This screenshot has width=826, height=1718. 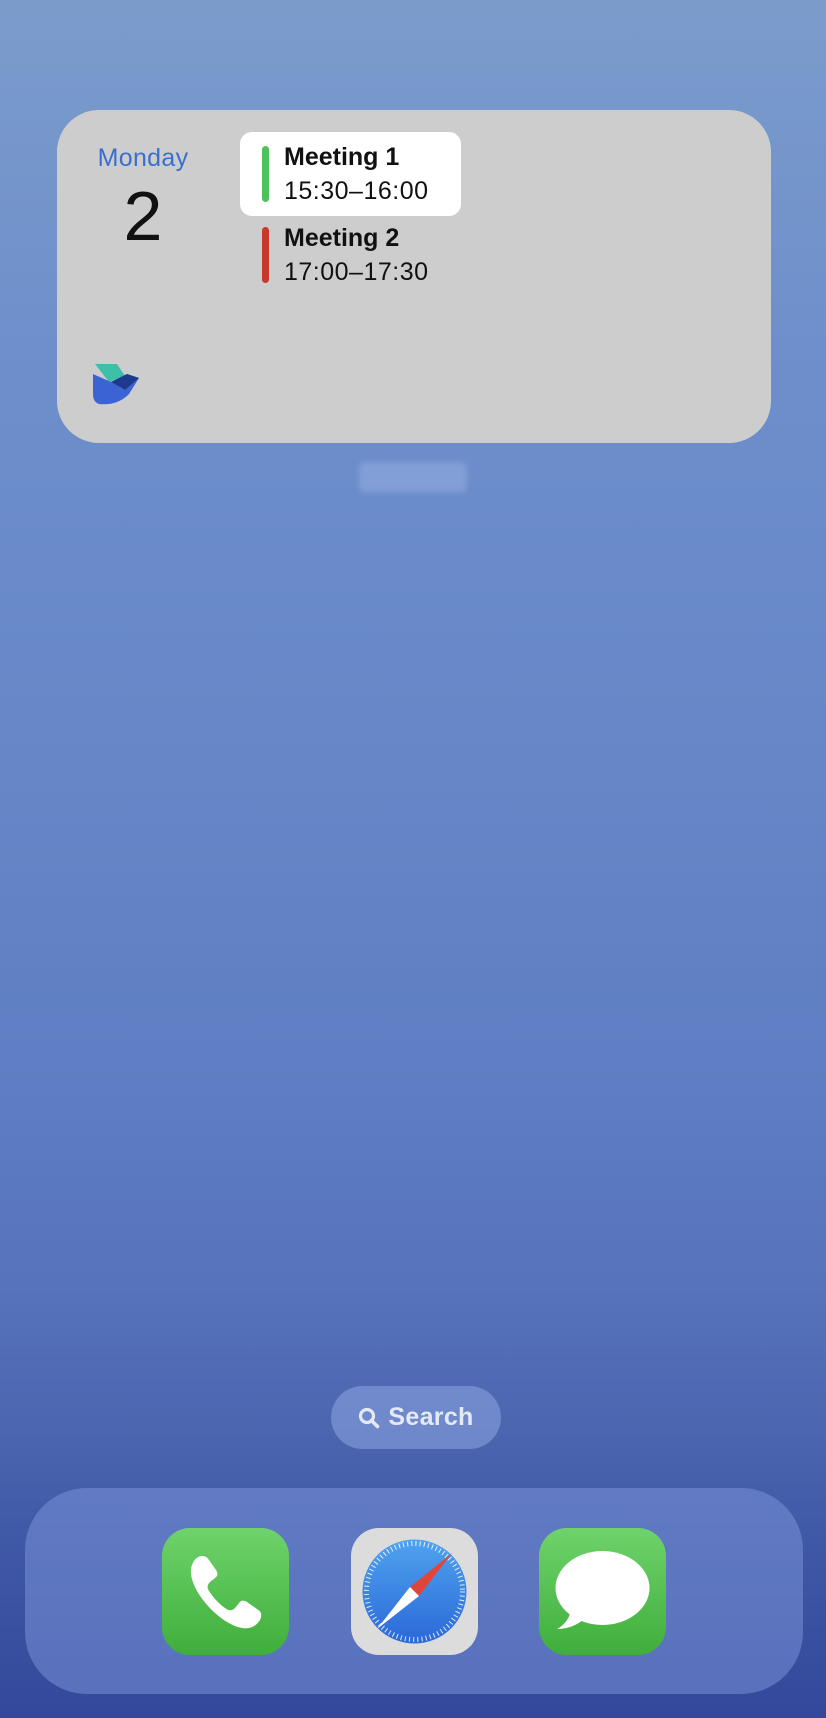 I want to click on safari-app-icon, so click(x=414, y=1591).